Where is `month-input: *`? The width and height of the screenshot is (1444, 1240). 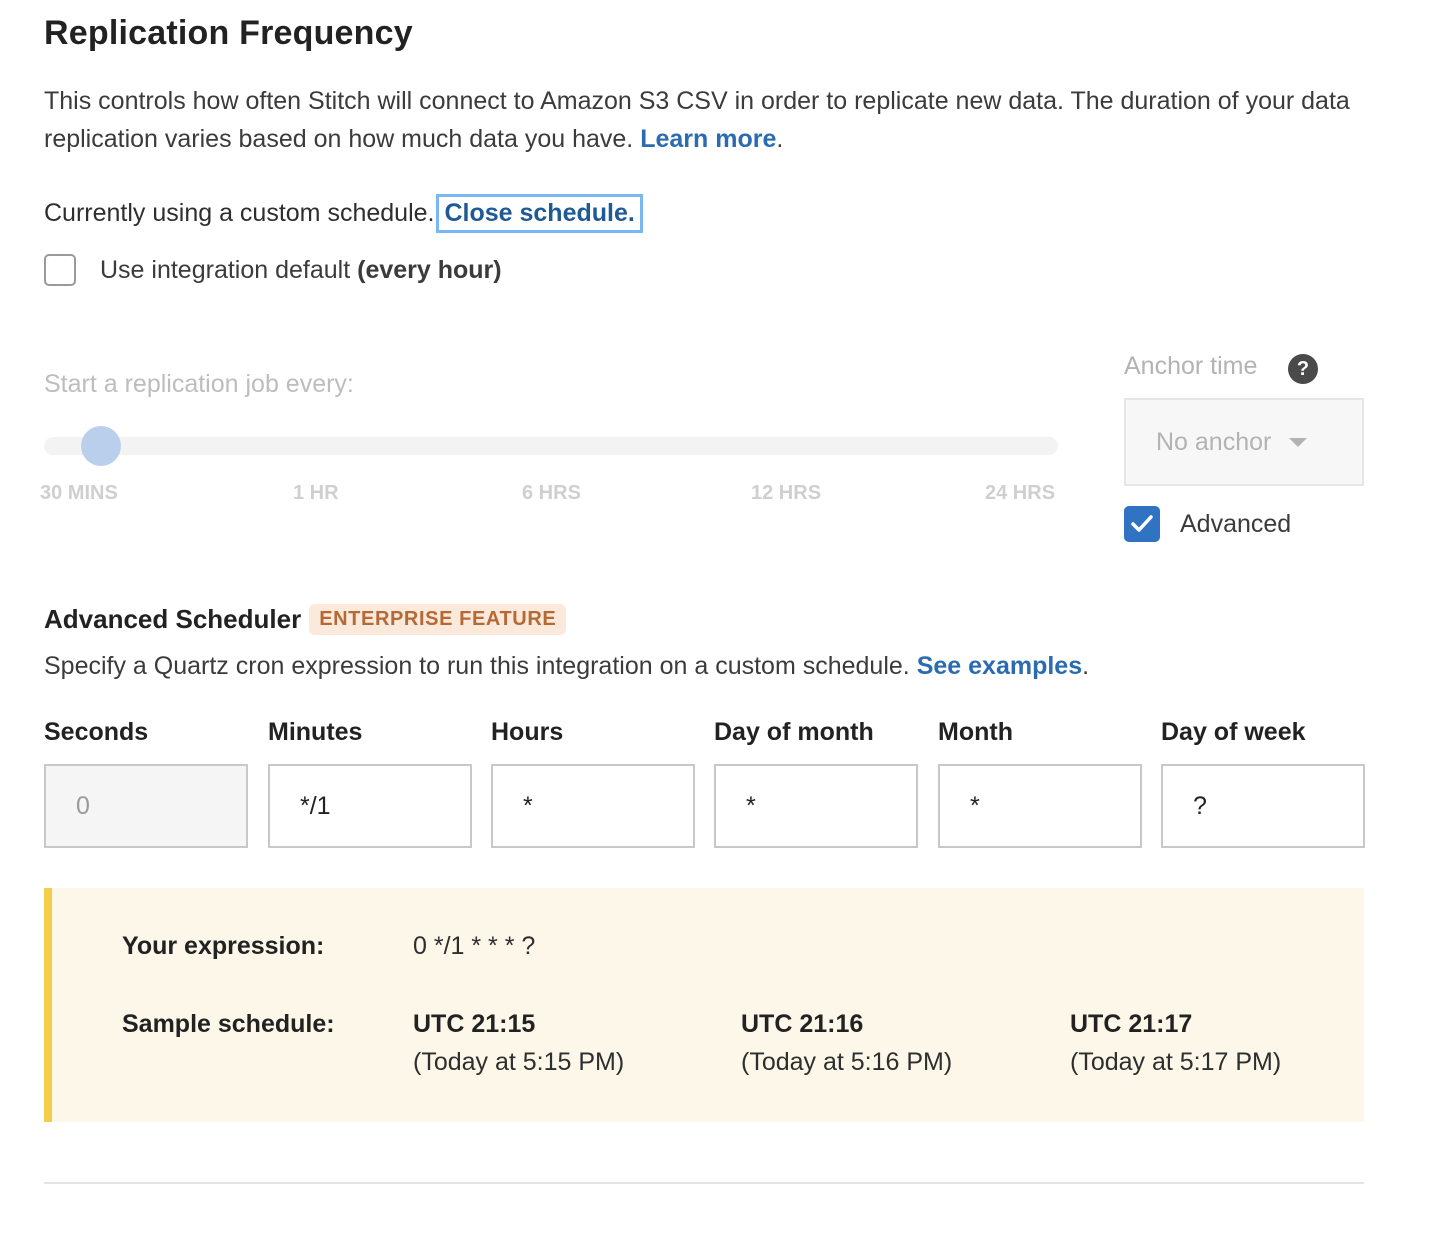
month-input: * is located at coordinates (1040, 806).